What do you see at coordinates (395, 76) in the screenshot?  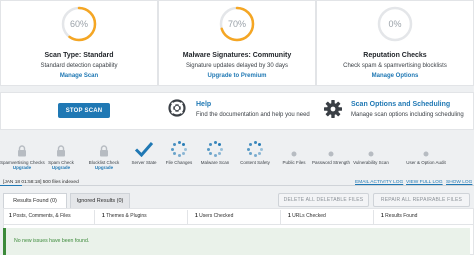 I see `manage-options-link: Manage Options` at bounding box center [395, 76].